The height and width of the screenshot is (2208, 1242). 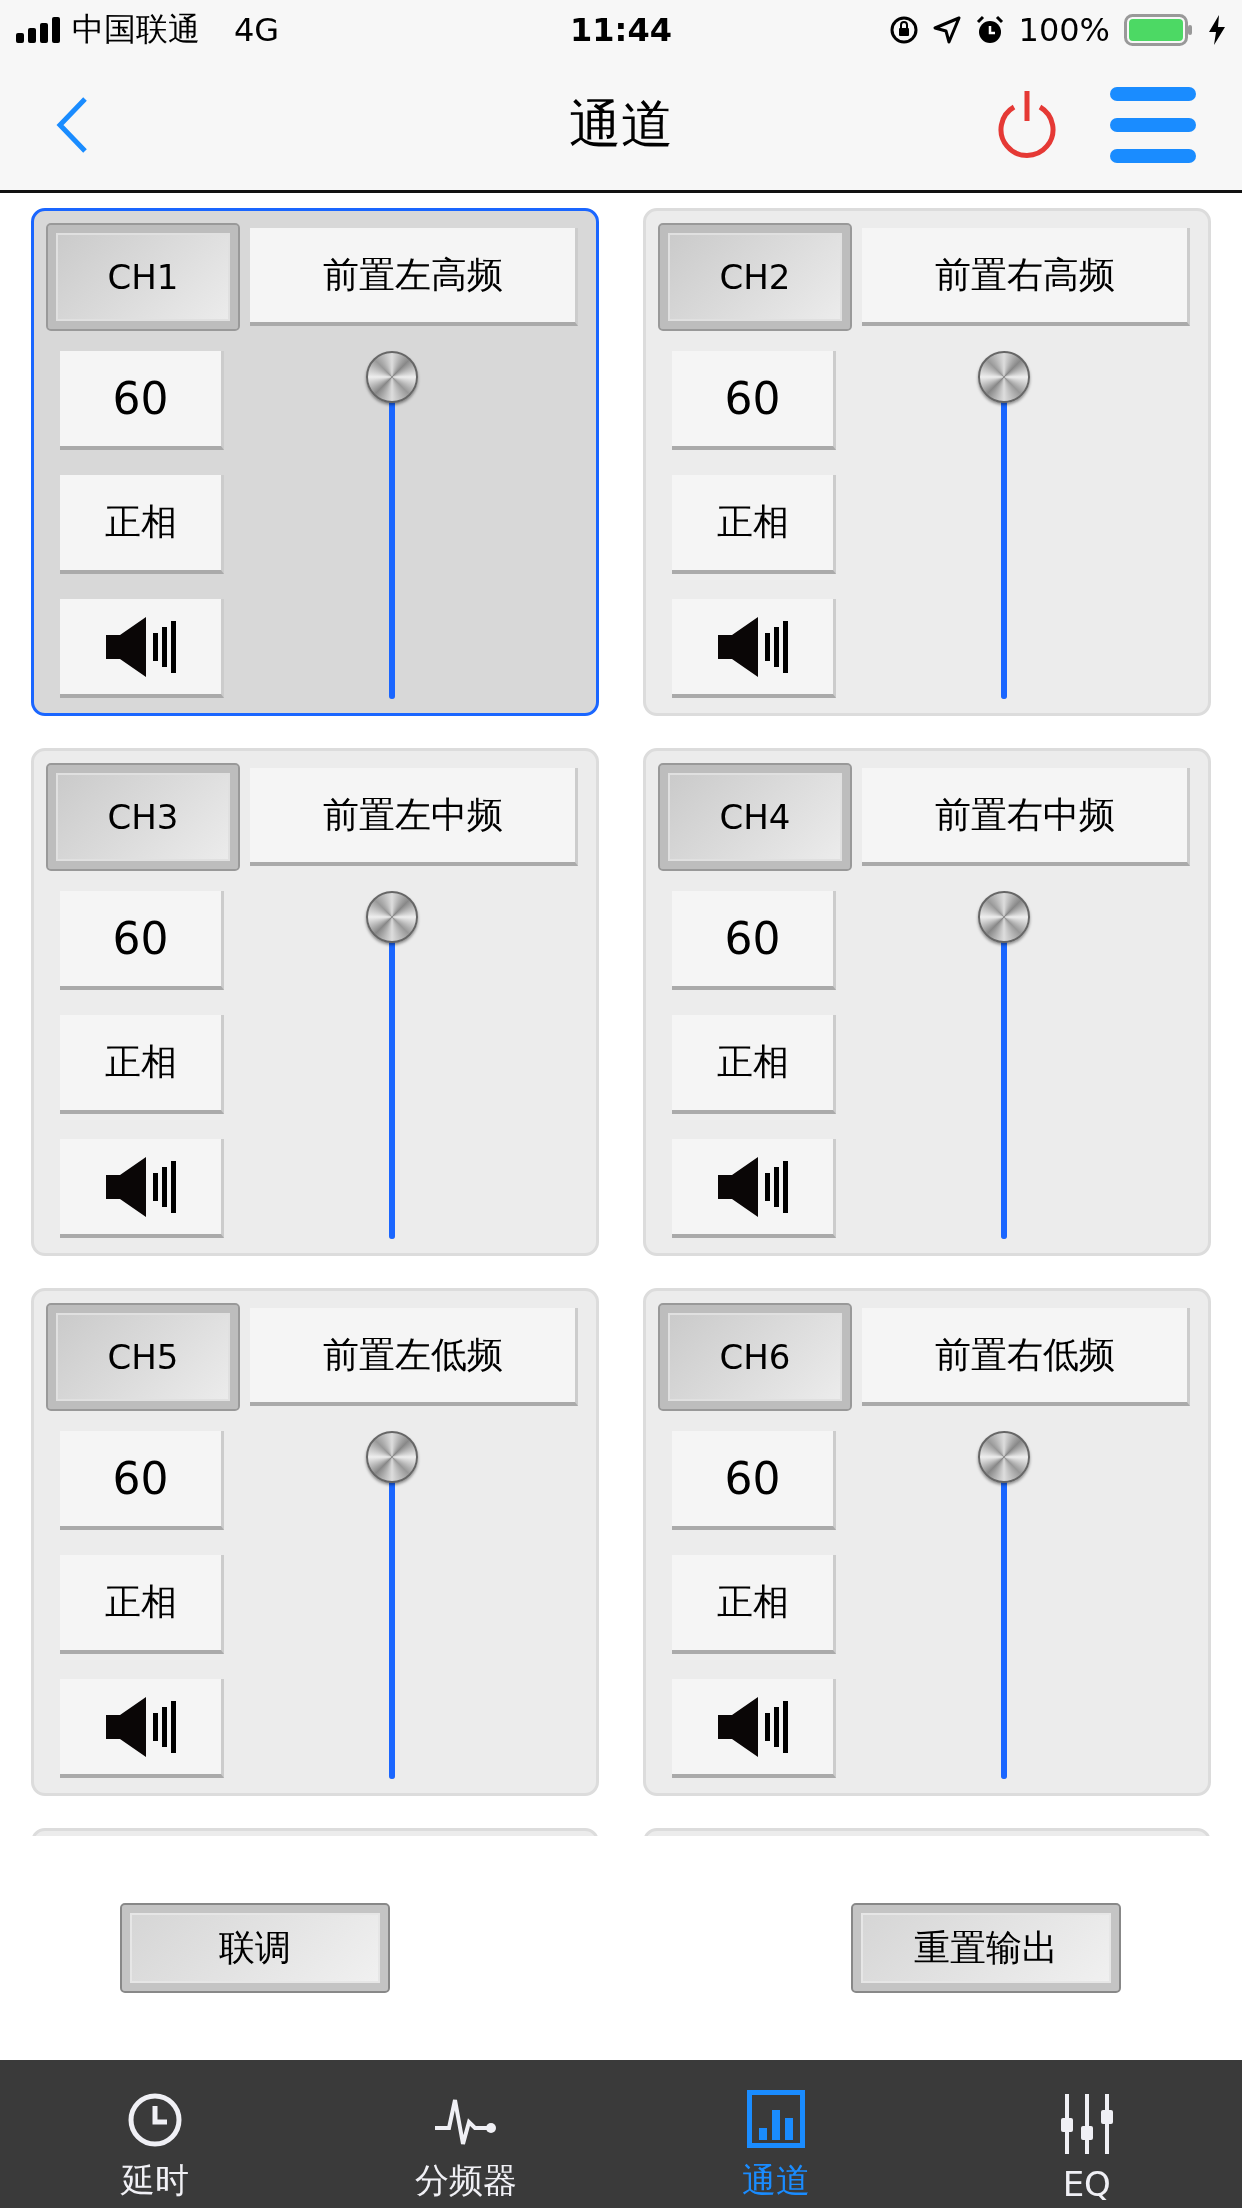 I want to click on channel-button: CH6, so click(x=755, y=1357).